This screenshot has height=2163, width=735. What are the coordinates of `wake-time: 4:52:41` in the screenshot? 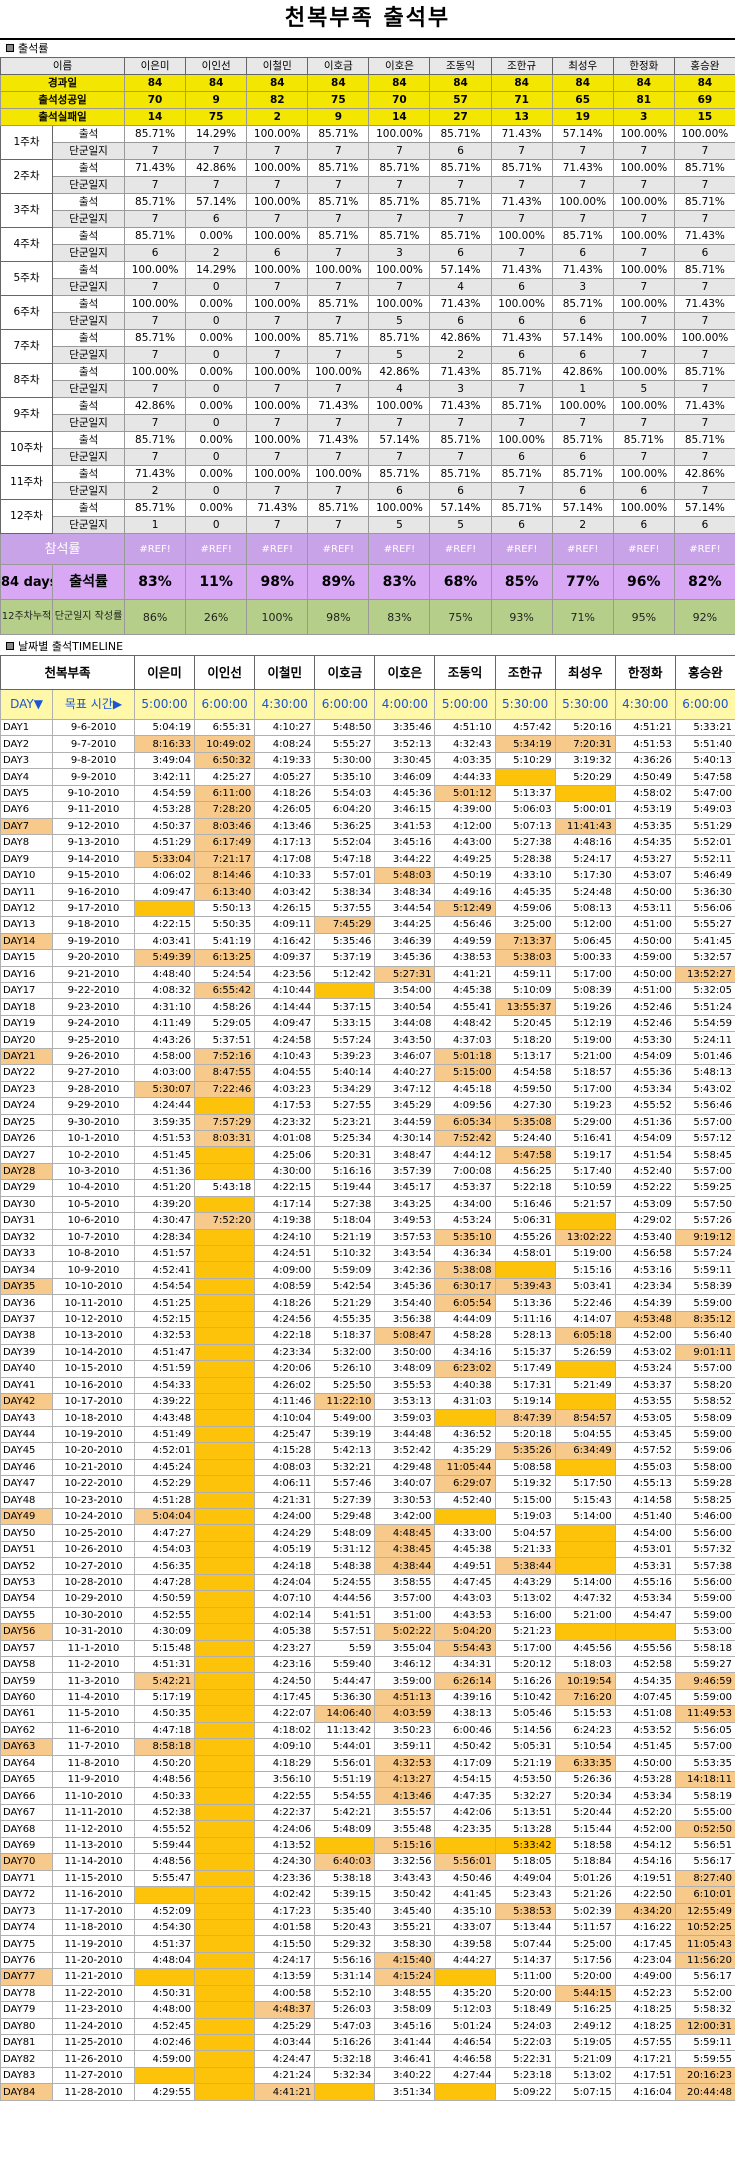 It's located at (165, 1270).